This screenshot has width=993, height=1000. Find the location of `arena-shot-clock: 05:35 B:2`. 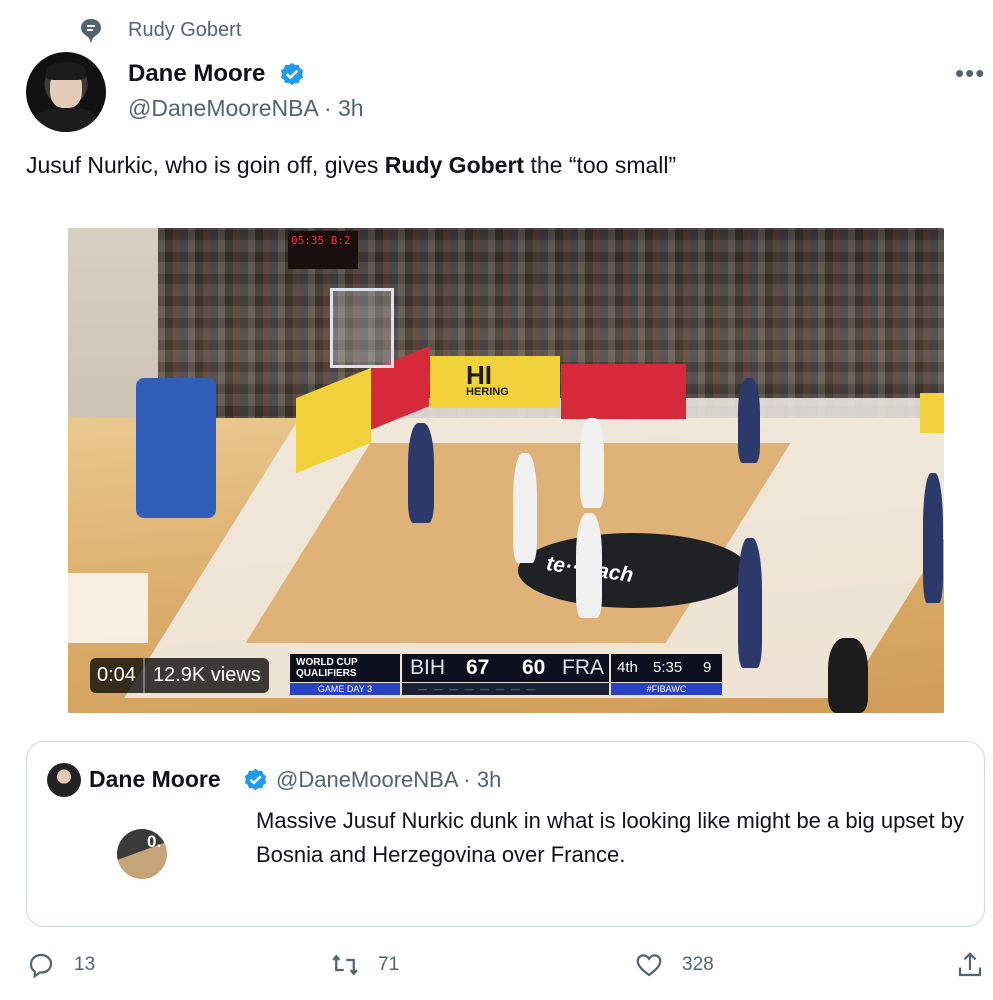

arena-shot-clock: 05:35 B:2 is located at coordinates (323, 250).